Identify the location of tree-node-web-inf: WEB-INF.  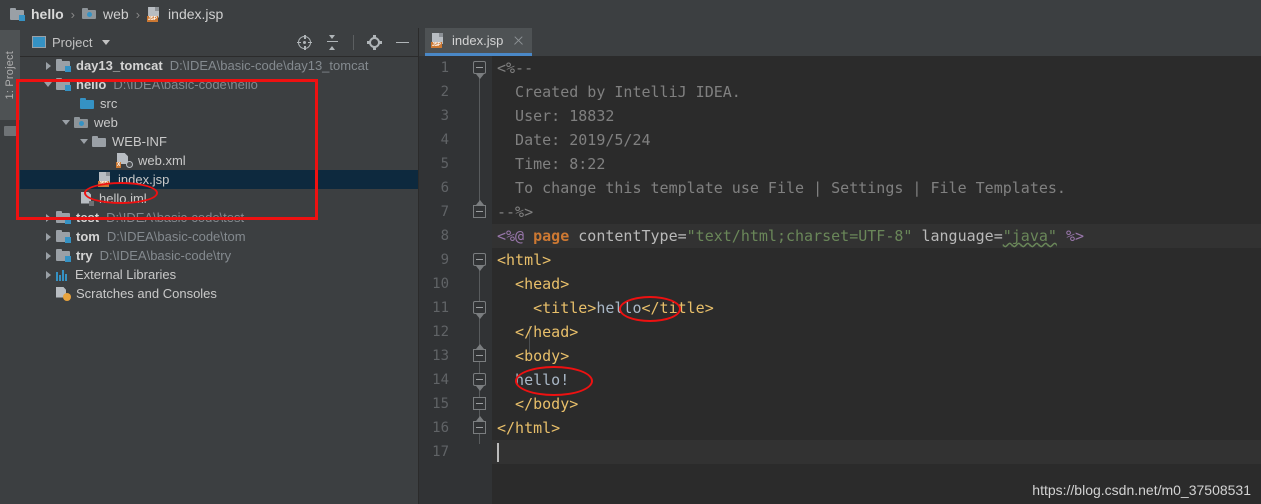
(219, 141).